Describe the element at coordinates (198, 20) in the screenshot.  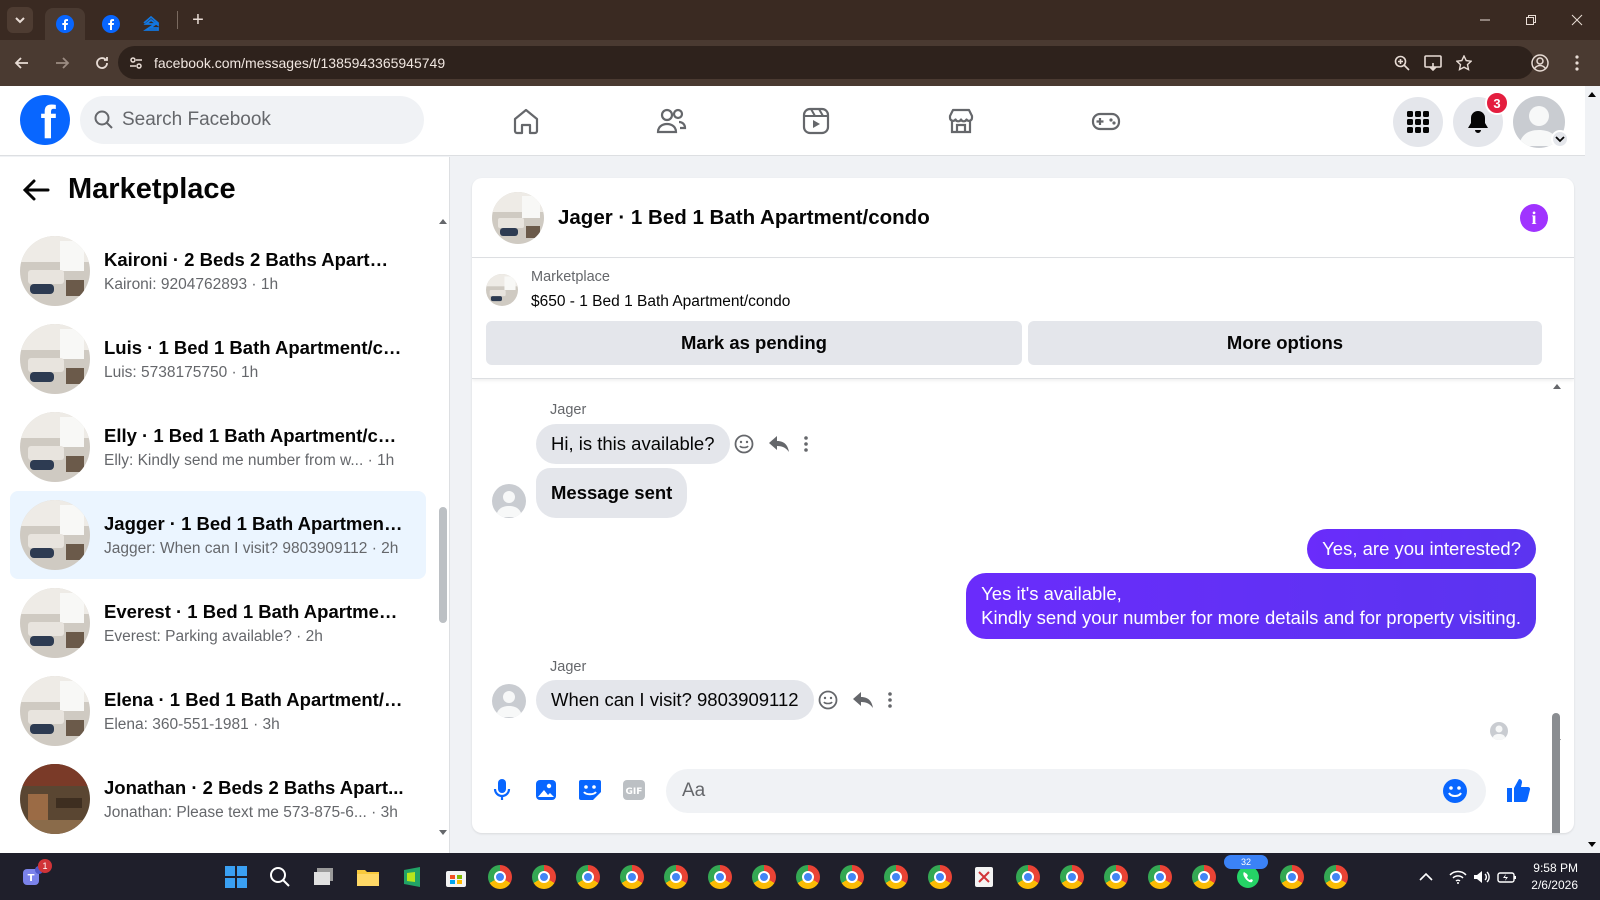
I see `new-tab-button: +` at that location.